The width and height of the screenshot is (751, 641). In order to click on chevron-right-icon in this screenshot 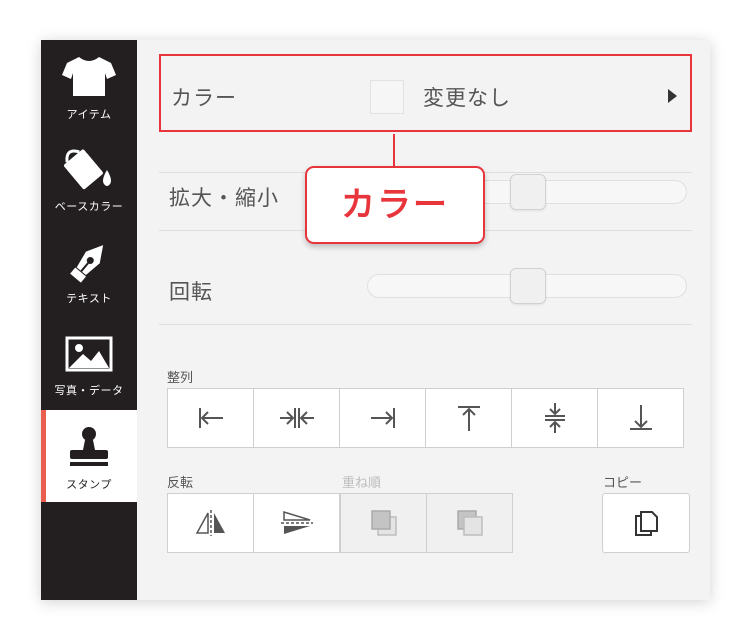, I will do `click(672, 96)`.